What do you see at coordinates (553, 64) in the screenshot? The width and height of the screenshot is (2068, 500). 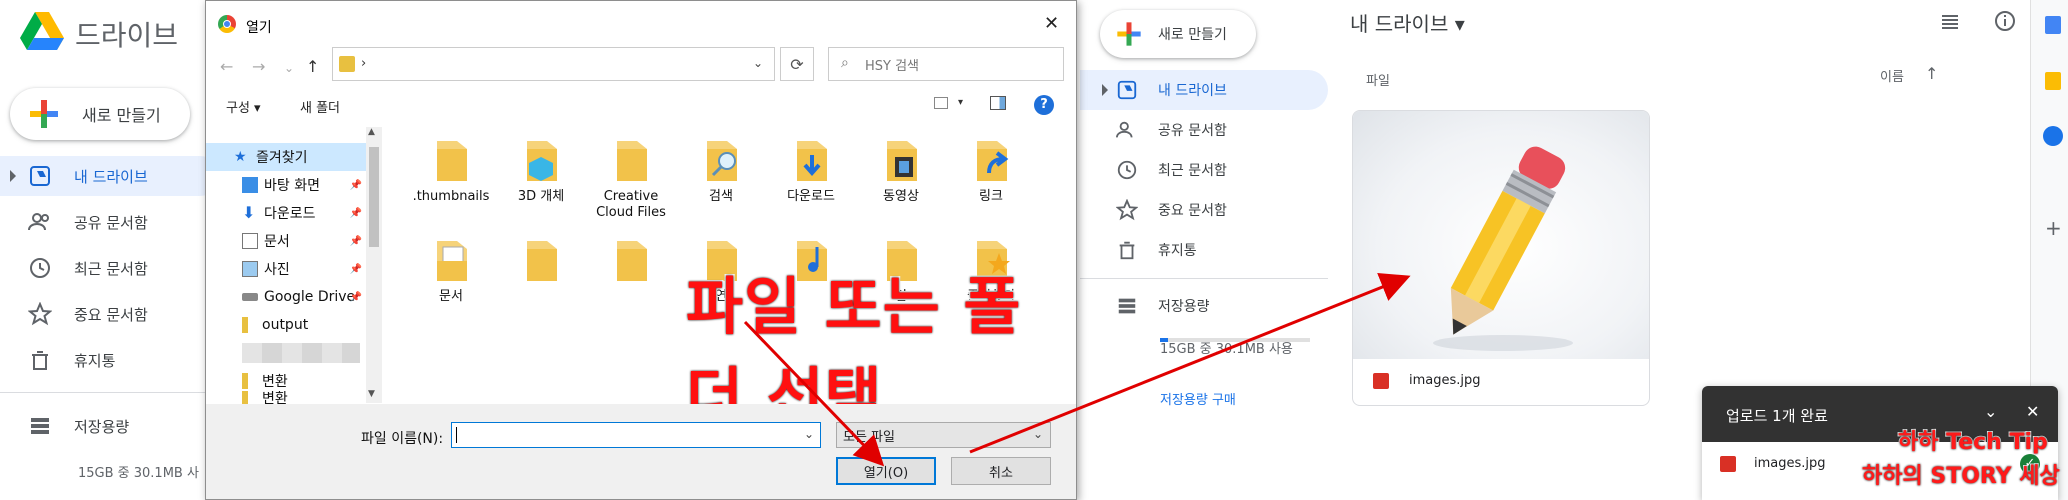 I see `address-bar: › ⌄` at bounding box center [553, 64].